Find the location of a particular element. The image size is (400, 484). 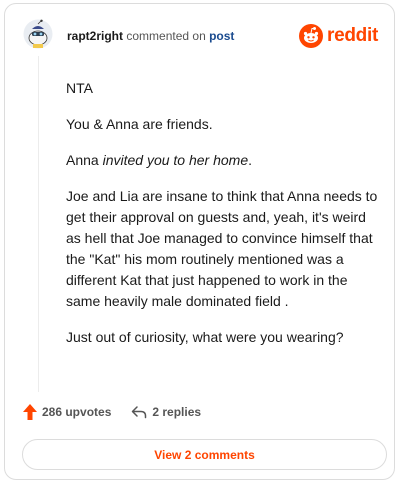

paragraph-text: Anna is located at coordinates (84, 160).